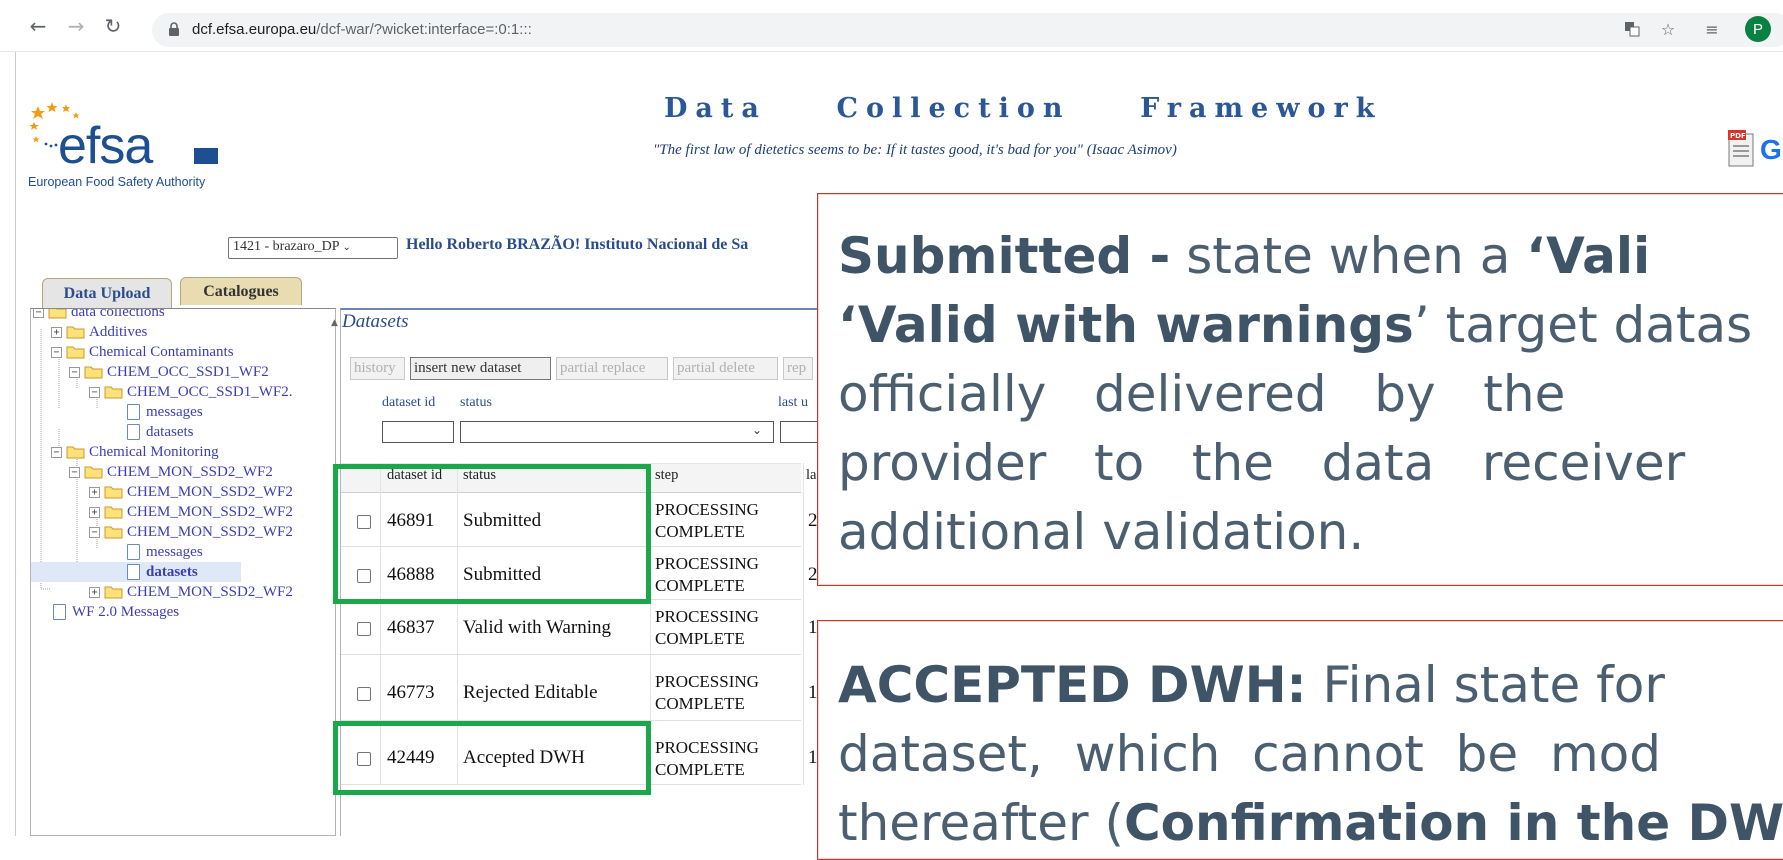 The height and width of the screenshot is (860, 1783). I want to click on tree-item-wf2-messages: WF 2.0 Messages, so click(116, 612).